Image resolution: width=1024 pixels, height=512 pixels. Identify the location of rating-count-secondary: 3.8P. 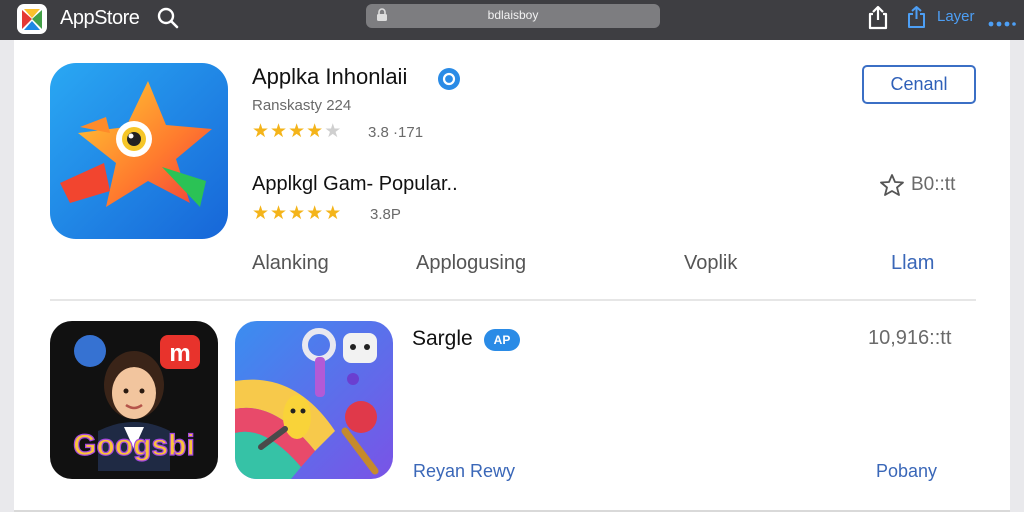
(385, 214).